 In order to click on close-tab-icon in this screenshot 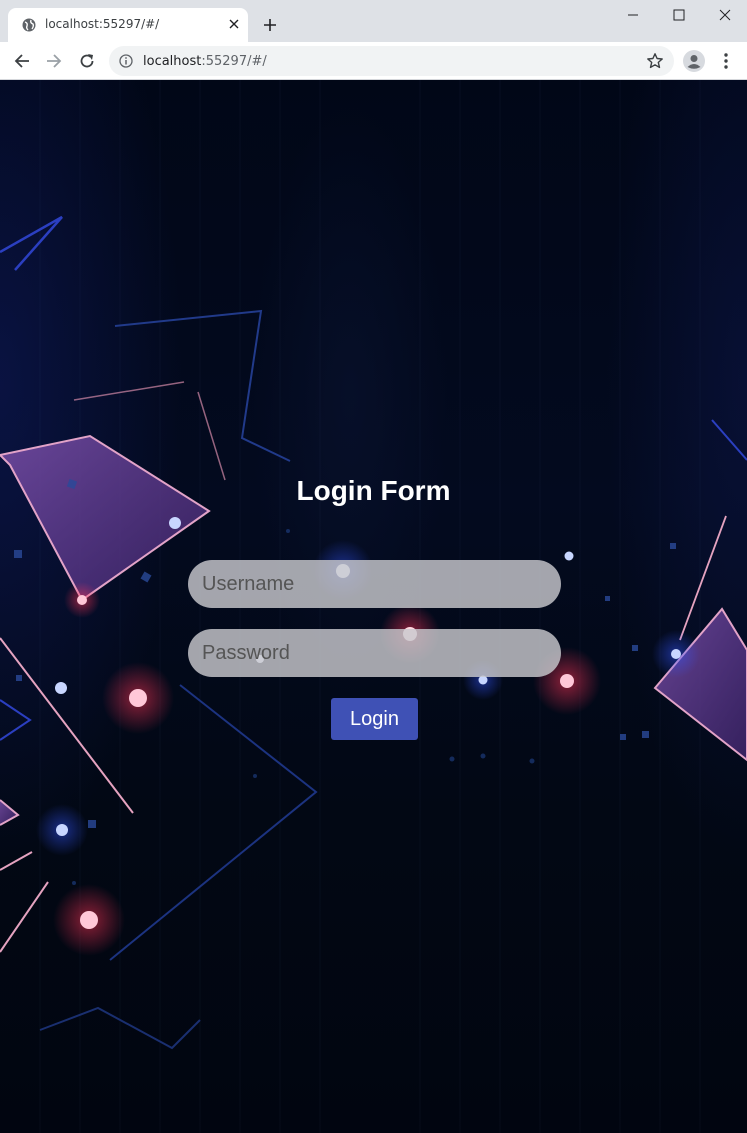, I will do `click(234, 24)`.